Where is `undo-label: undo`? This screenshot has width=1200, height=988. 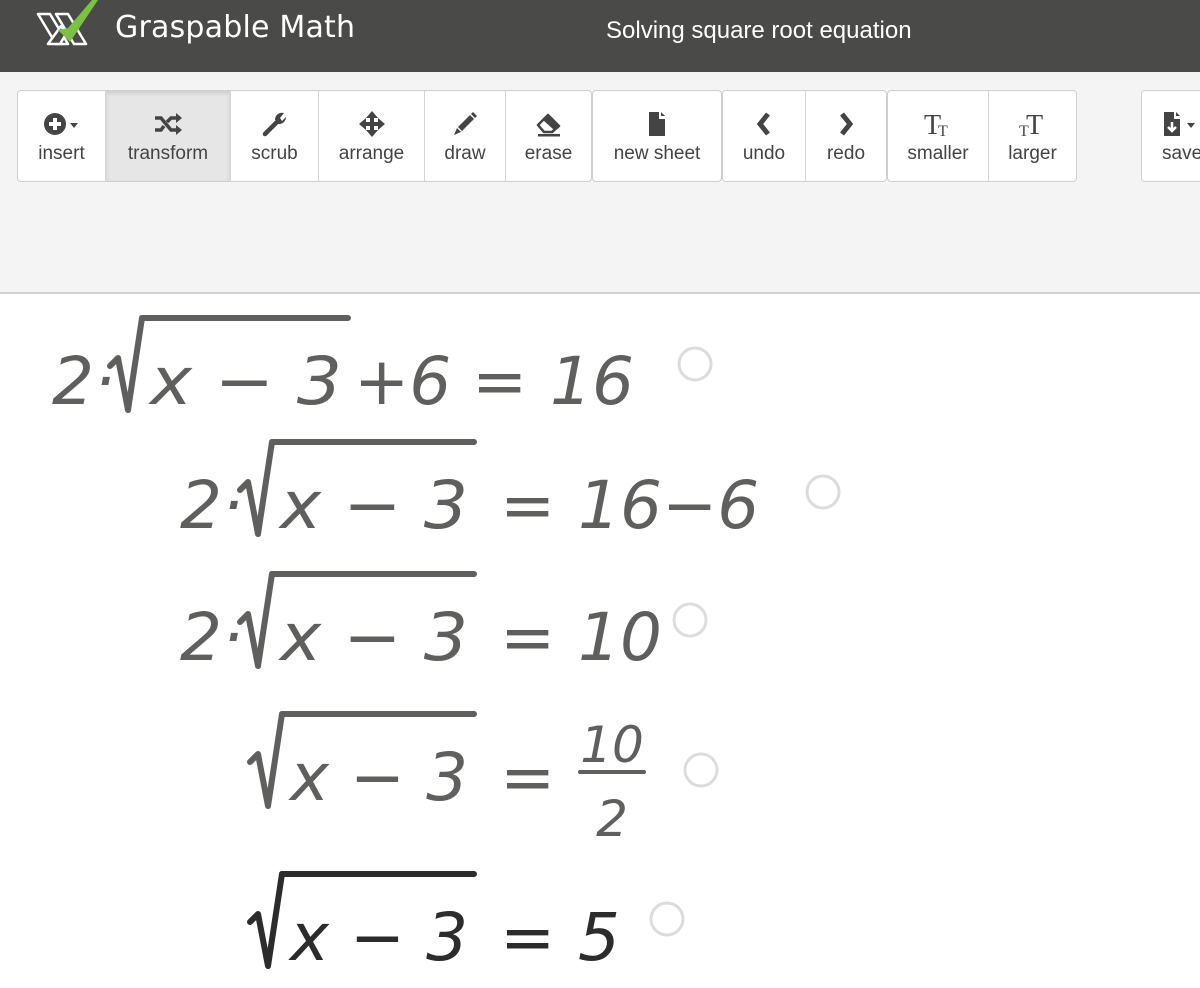
undo-label: undo is located at coordinates (764, 153).